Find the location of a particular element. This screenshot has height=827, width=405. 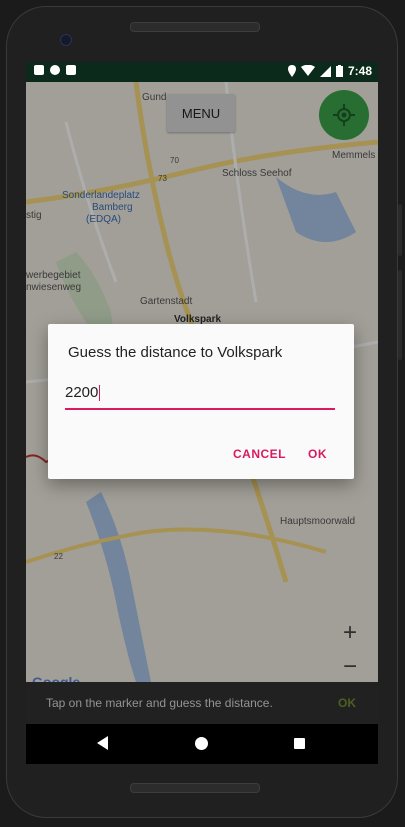

distance-input: 2200 is located at coordinates (200, 397).